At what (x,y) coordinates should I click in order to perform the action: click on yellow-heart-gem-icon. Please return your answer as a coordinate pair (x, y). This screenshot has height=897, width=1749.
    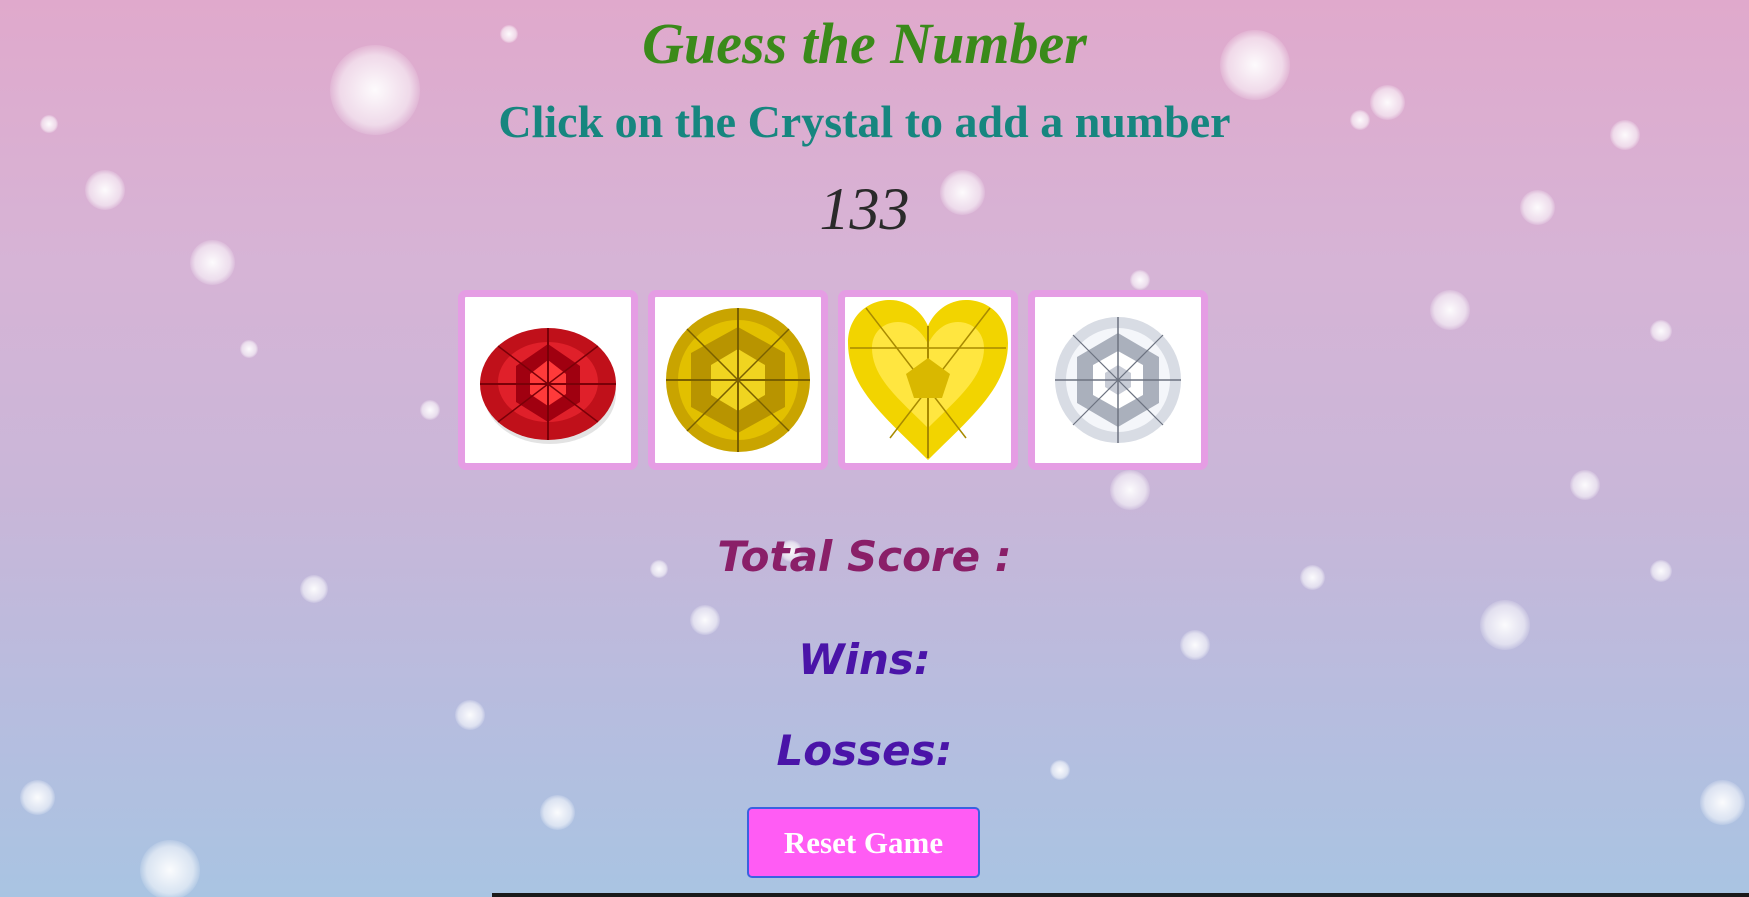
    Looking at the image, I should click on (928, 380).